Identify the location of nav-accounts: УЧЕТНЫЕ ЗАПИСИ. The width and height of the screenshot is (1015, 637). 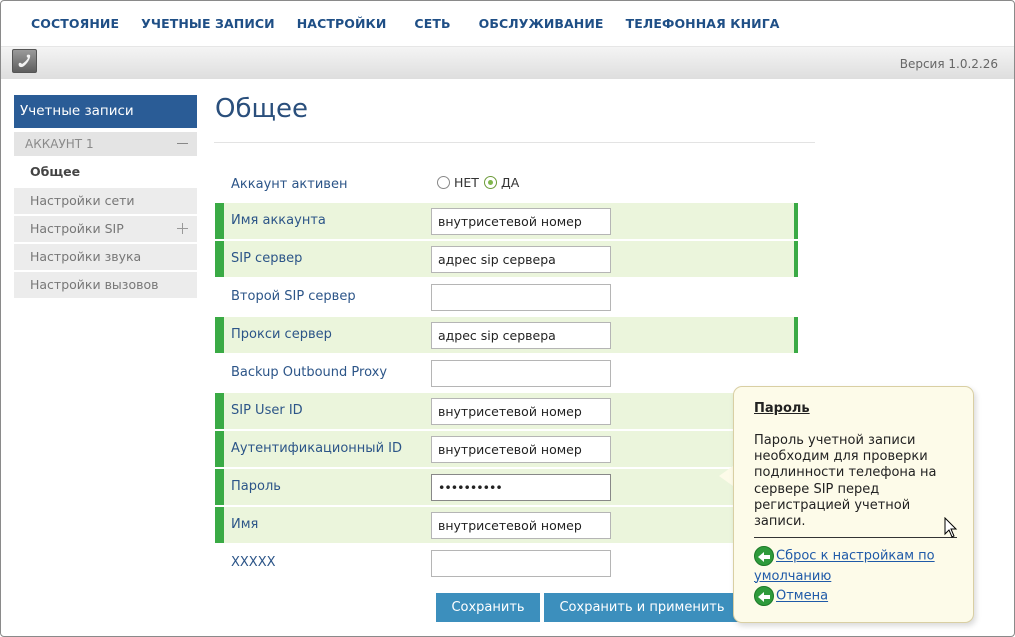
(208, 23).